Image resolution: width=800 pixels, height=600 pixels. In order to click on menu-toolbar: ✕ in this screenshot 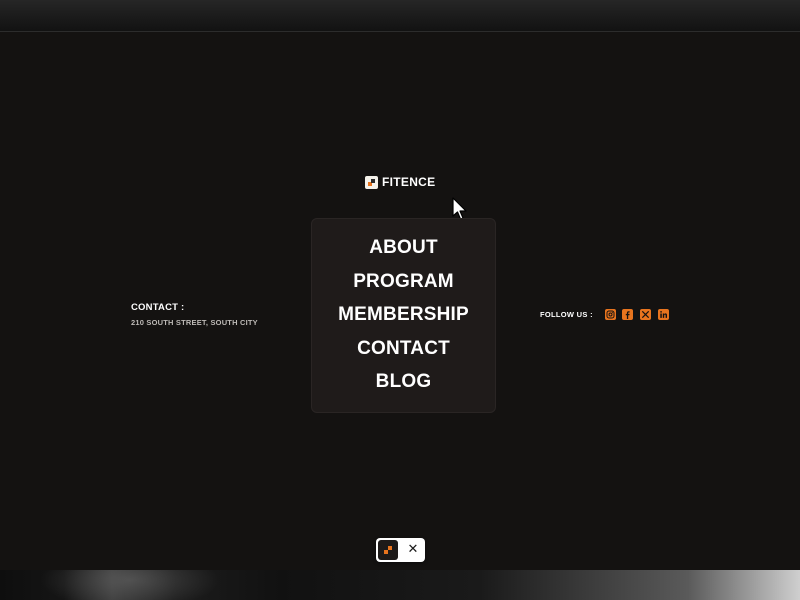, I will do `click(400, 550)`.